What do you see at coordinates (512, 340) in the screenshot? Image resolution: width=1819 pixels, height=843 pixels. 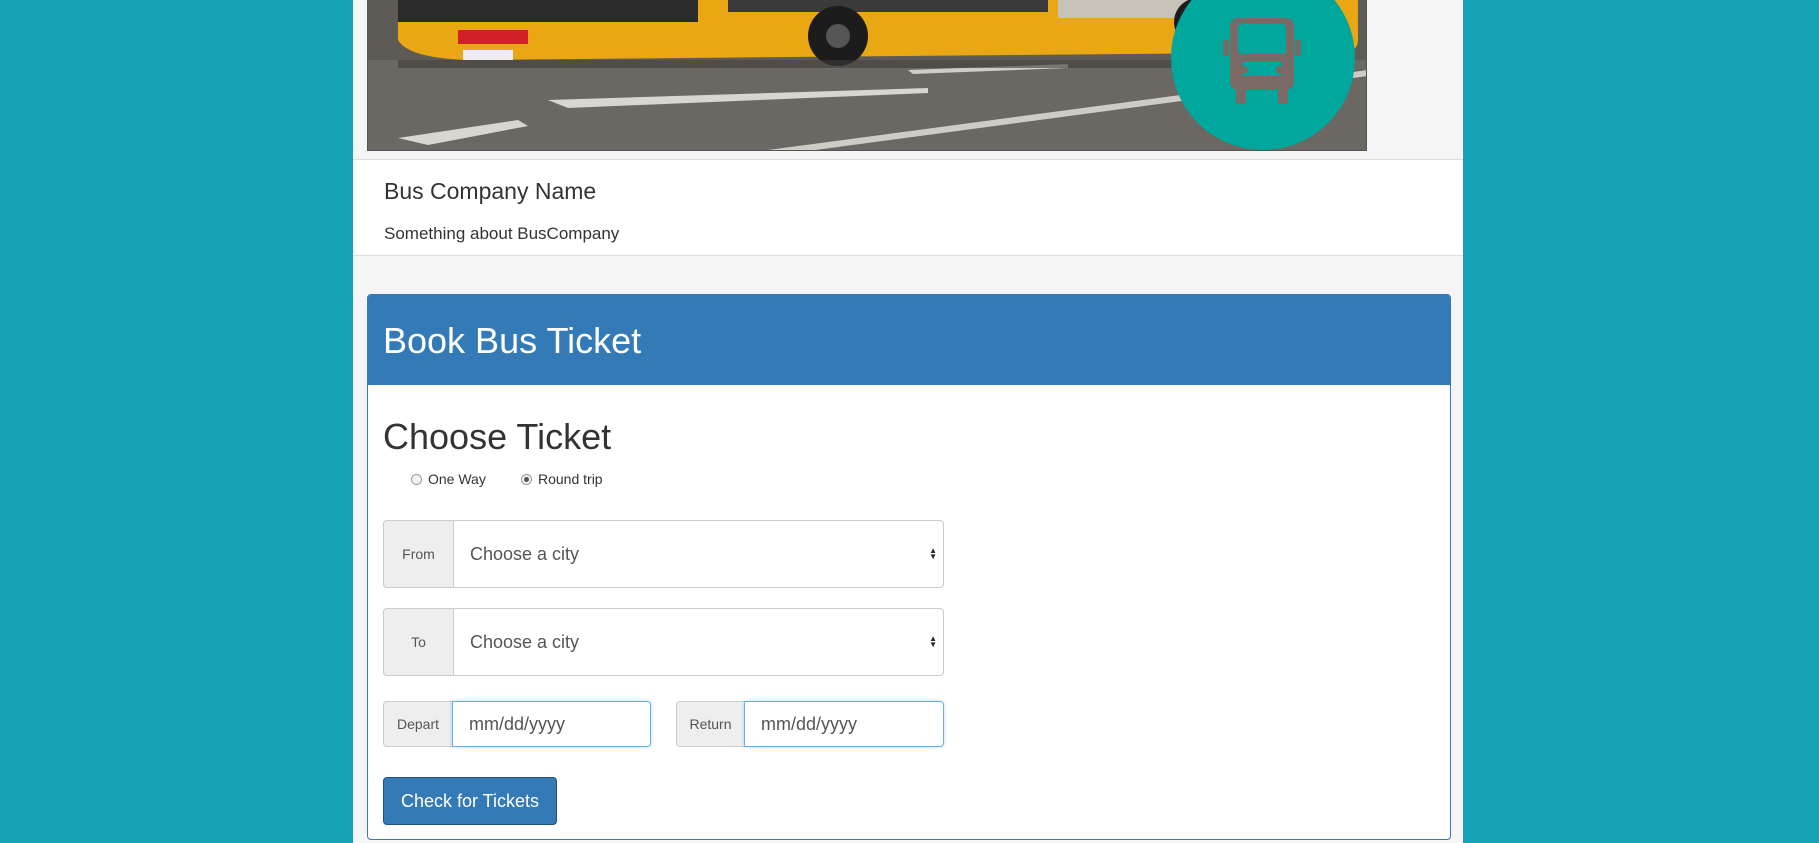 I see `panel-title: Book Bus Ticket` at bounding box center [512, 340].